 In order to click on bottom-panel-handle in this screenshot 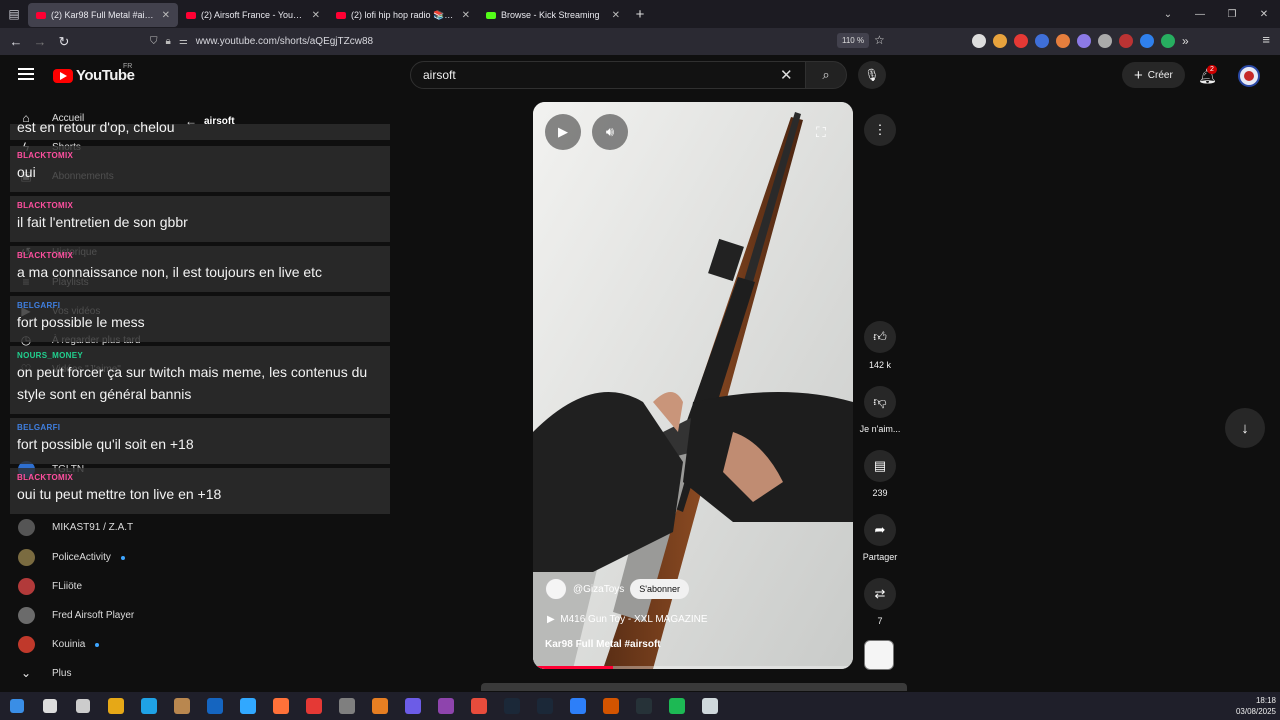, I will do `click(694, 687)`.